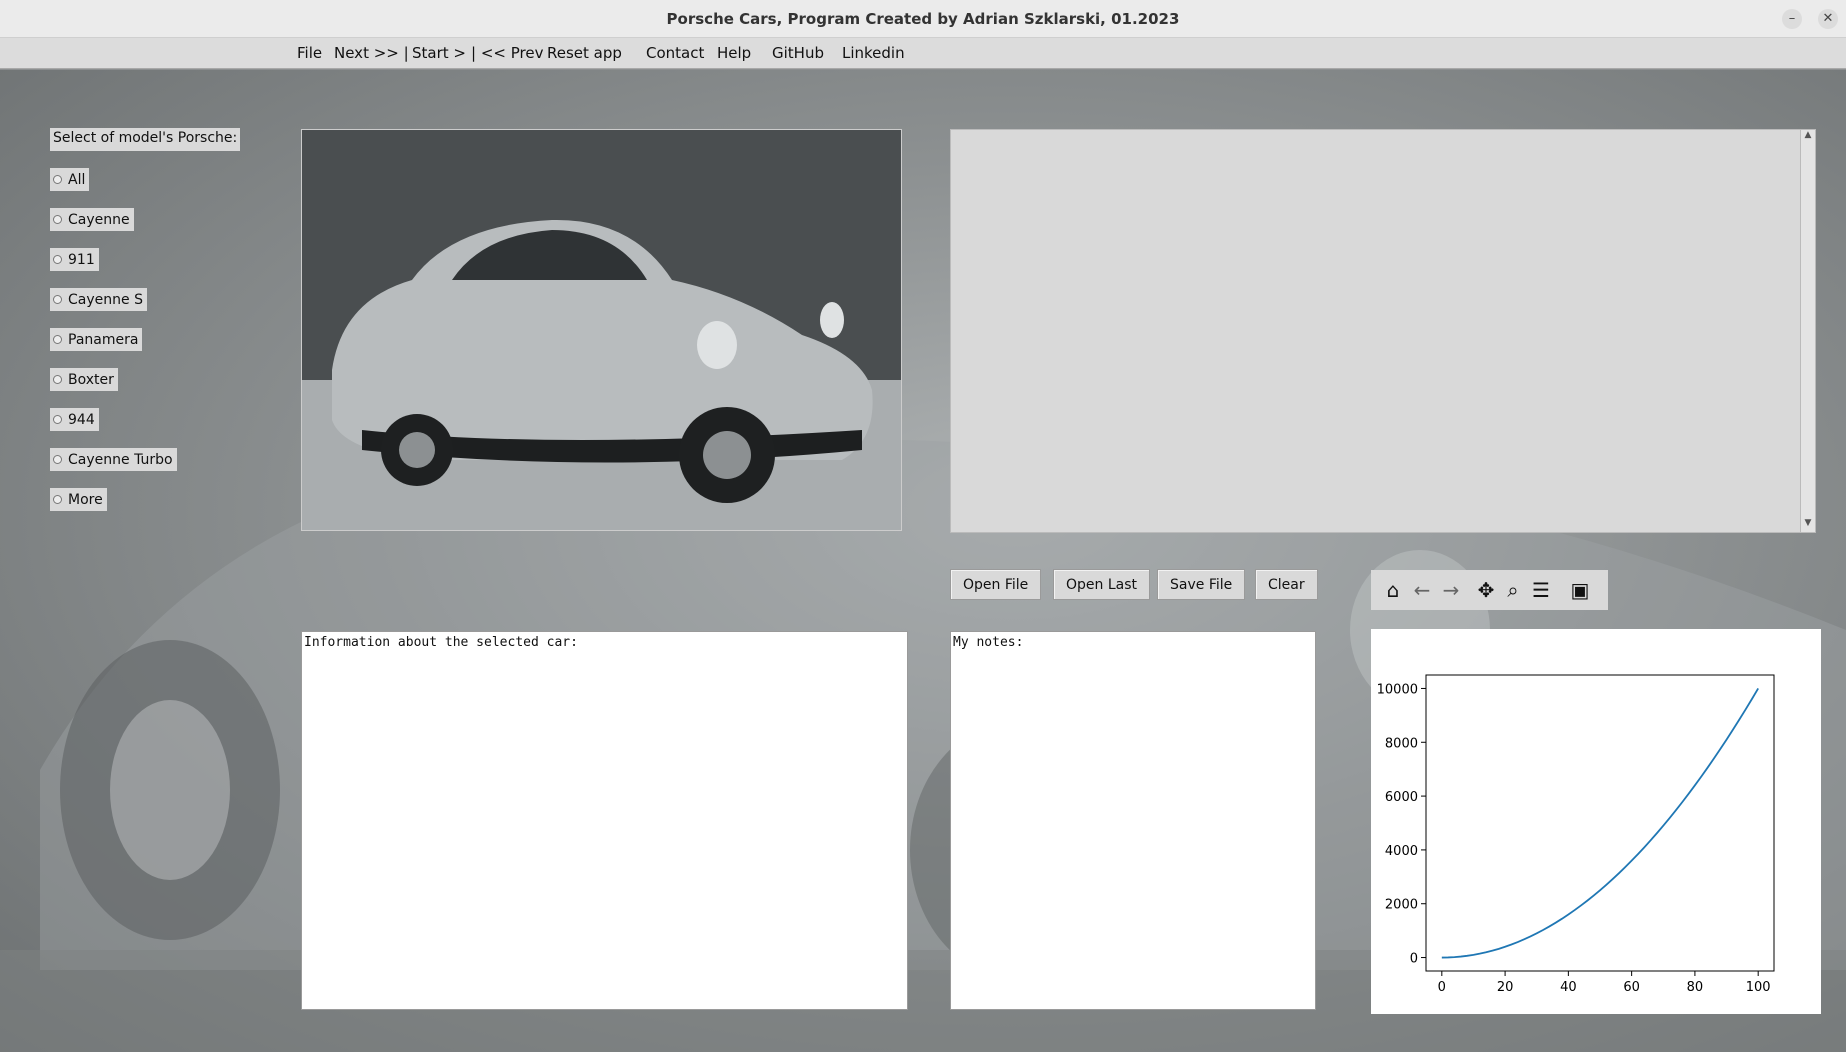  Describe the element at coordinates (1102, 584) in the screenshot. I see `open-last-button: Open Last` at that location.